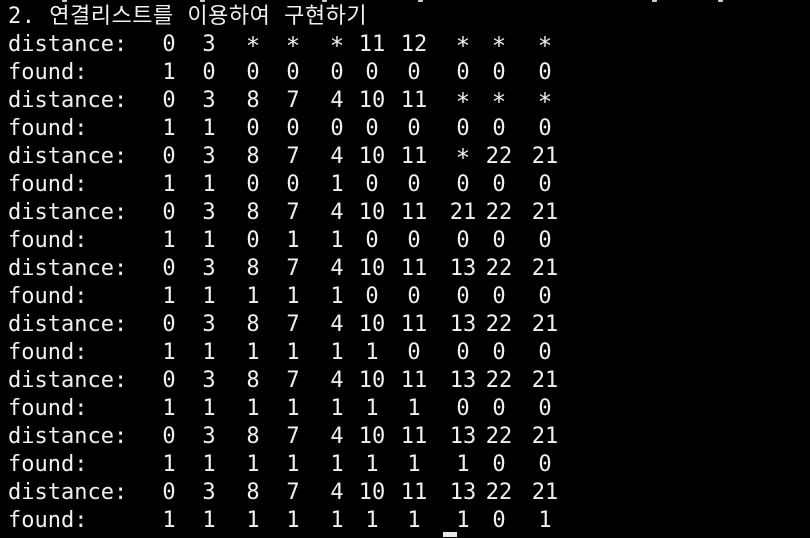 This screenshot has width=810, height=538. I want to click on value-cell: 12, so click(414, 44).